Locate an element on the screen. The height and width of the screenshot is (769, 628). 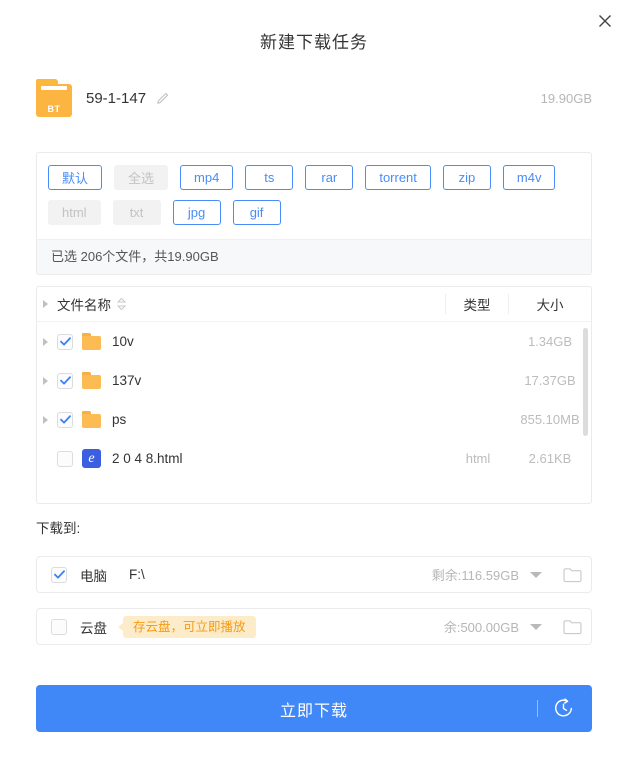
file-list-header: 文件名称 类型 大小 is located at coordinates (314, 304).